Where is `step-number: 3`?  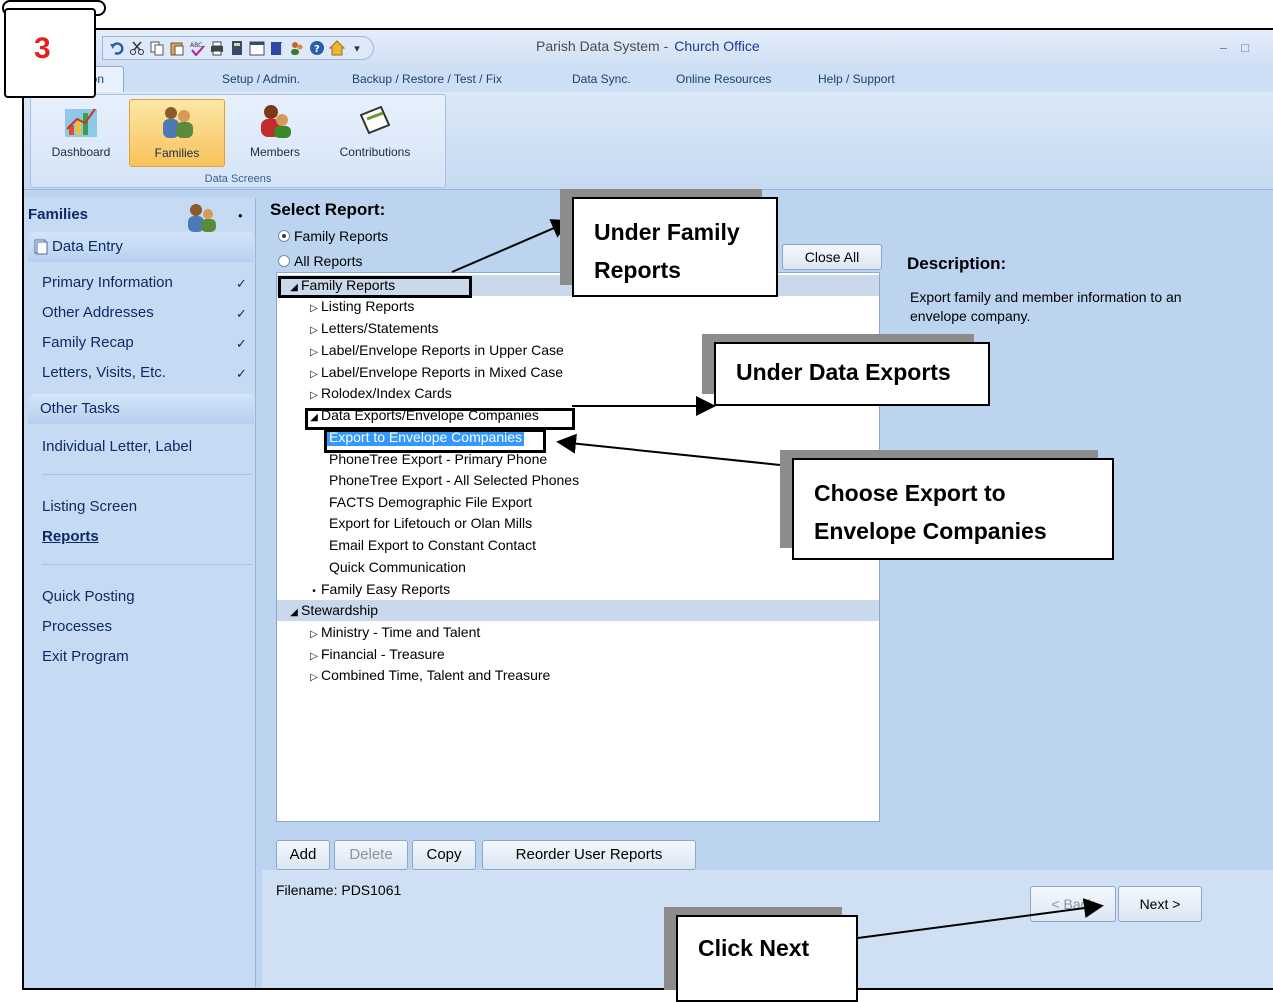 step-number: 3 is located at coordinates (42, 48).